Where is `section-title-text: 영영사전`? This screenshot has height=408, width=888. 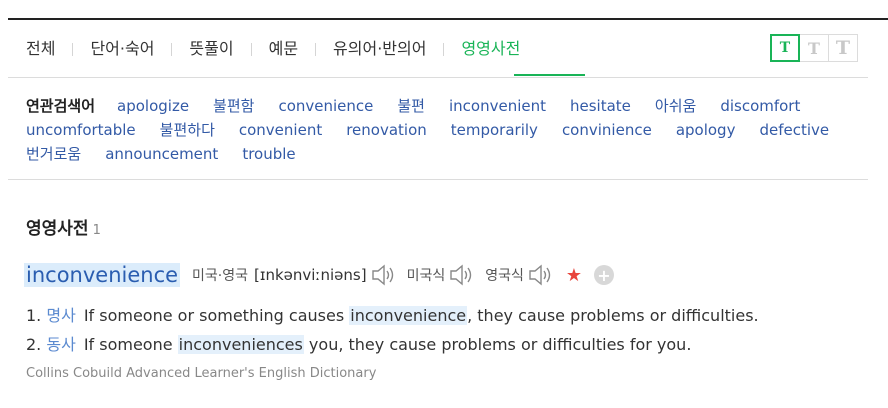 section-title-text: 영영사전 is located at coordinates (57, 229).